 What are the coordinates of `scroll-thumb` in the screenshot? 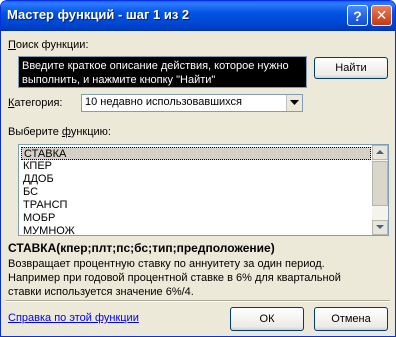 It's located at (380, 183).